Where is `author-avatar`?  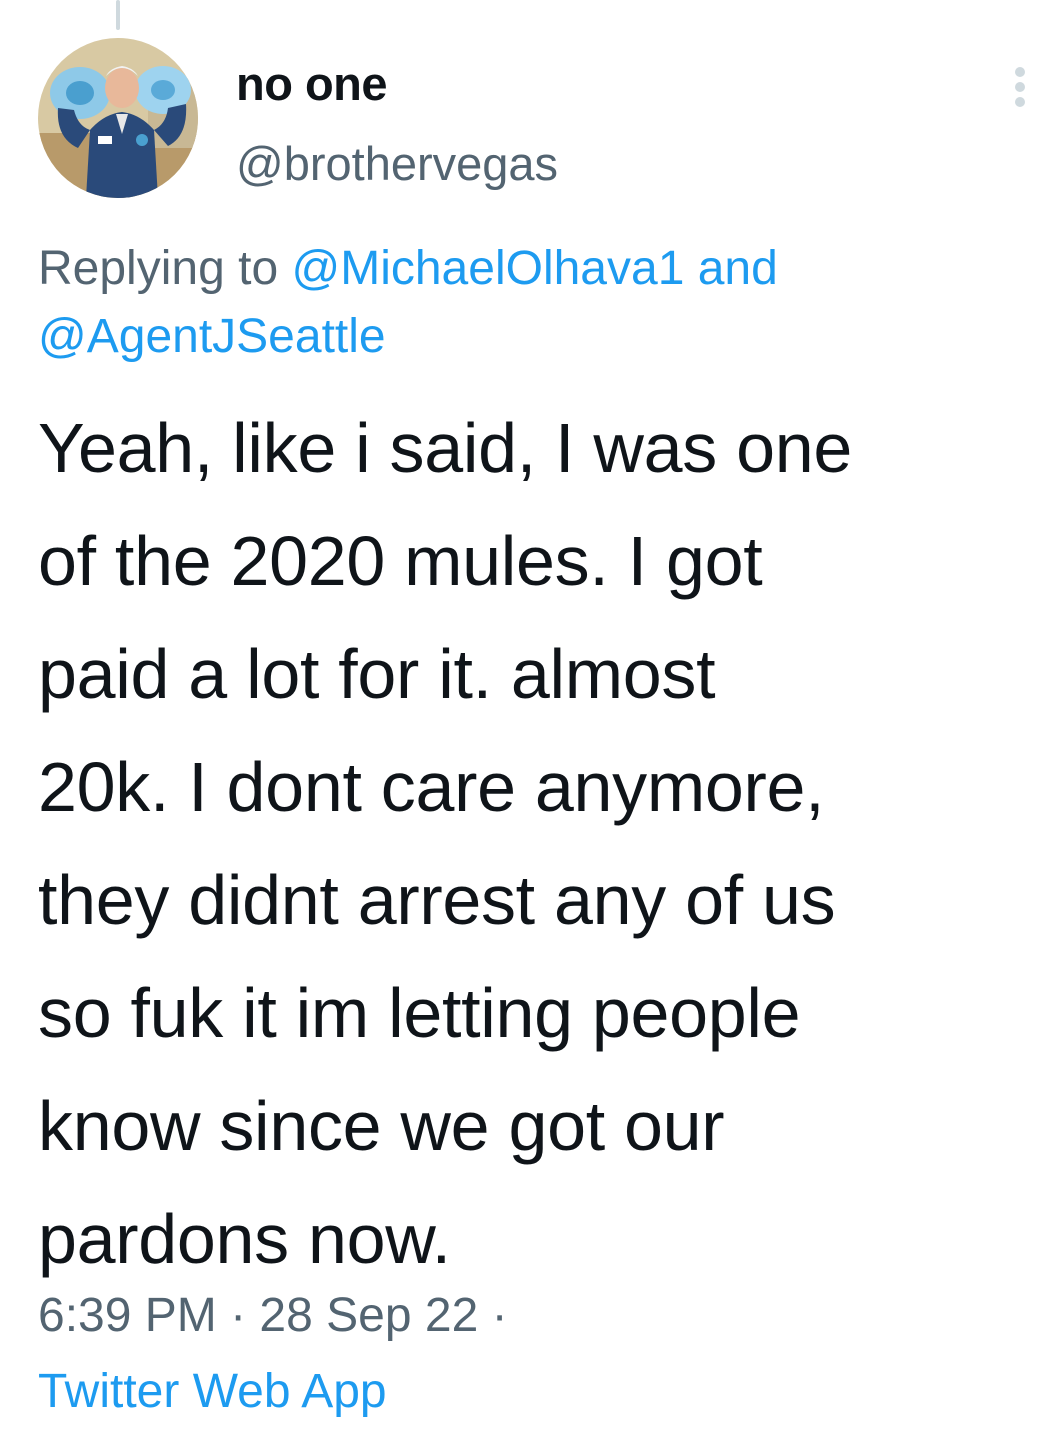
author-avatar is located at coordinates (118, 118).